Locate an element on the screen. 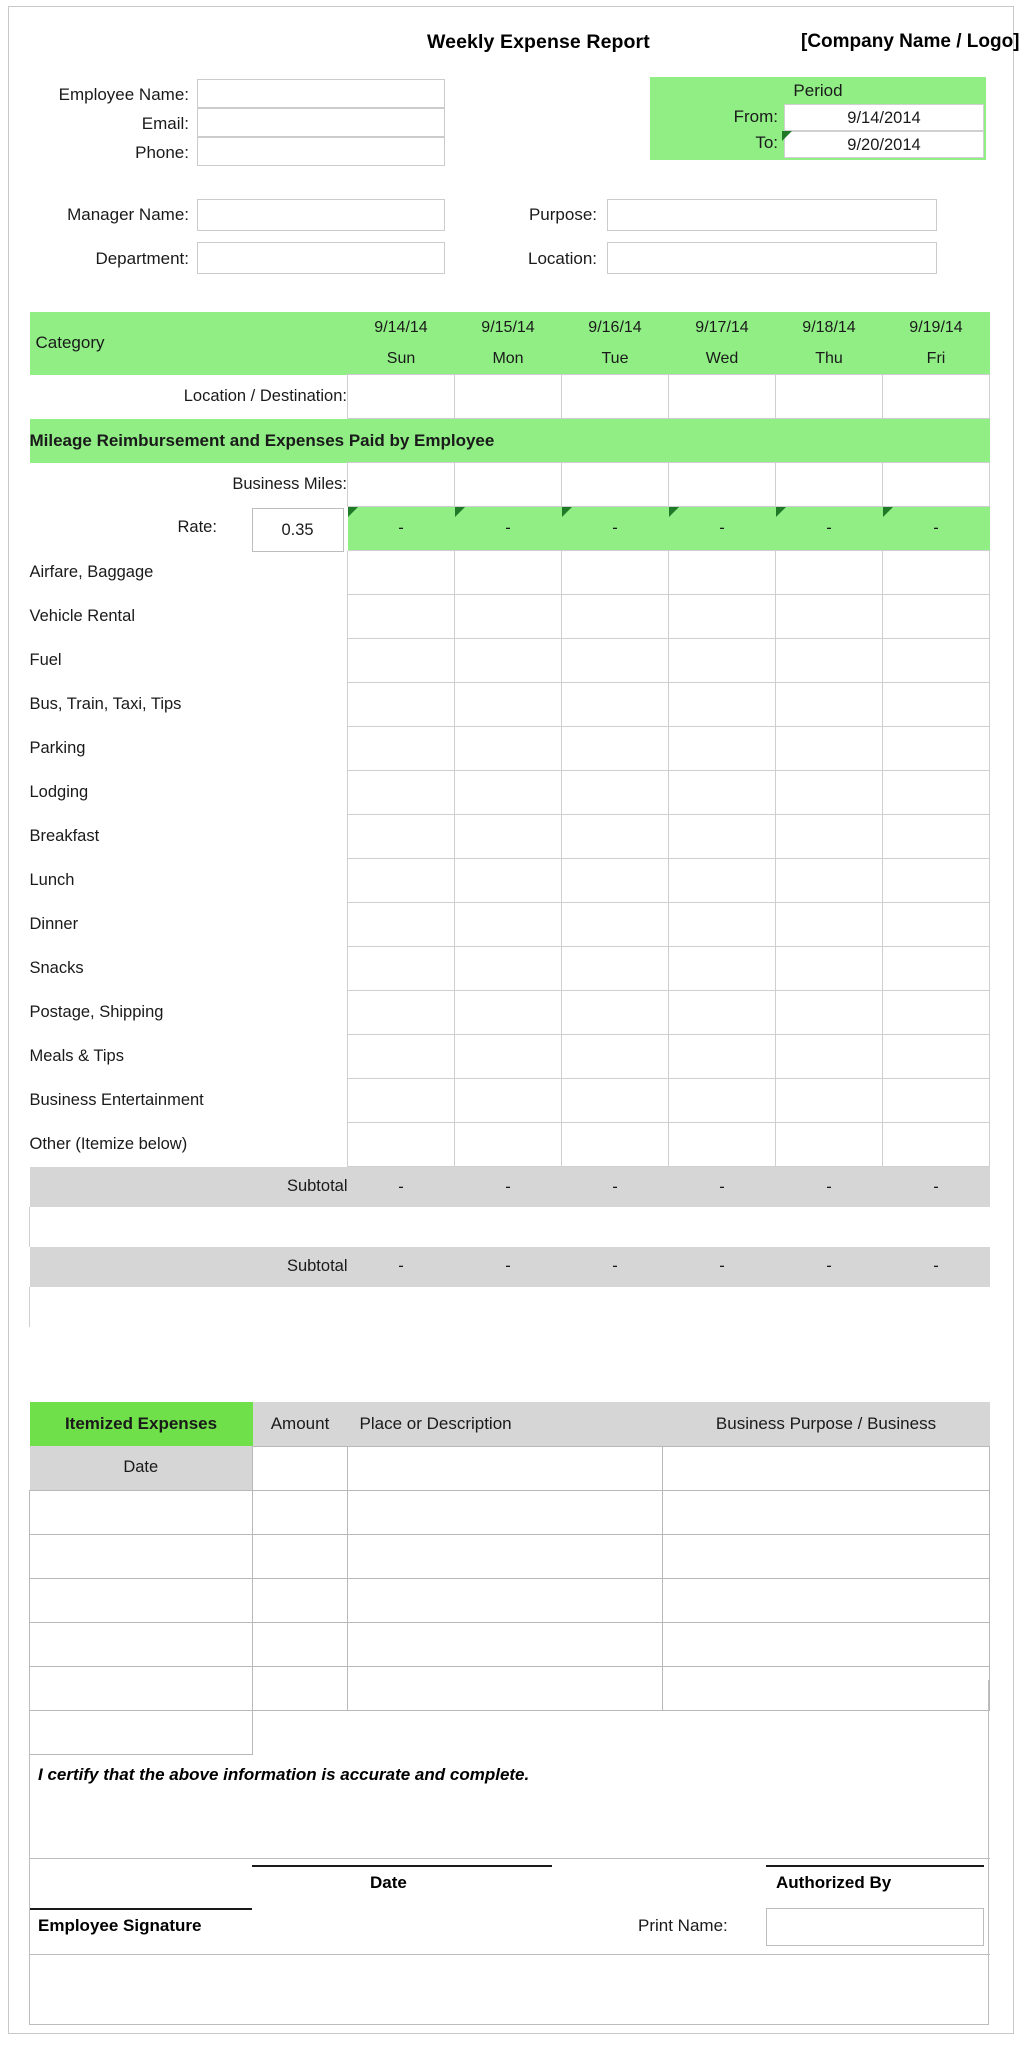 This screenshot has height=2048, width=1030. phone-input is located at coordinates (321, 151).